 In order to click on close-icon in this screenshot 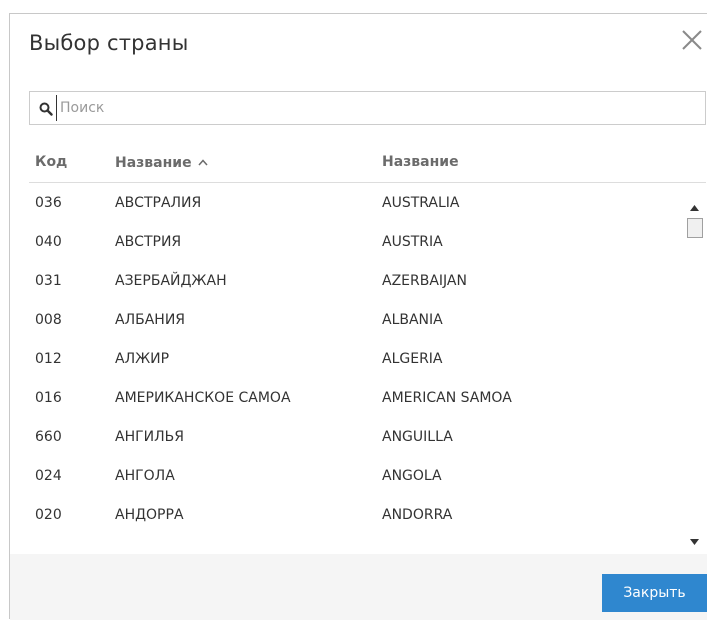, I will do `click(692, 40)`.